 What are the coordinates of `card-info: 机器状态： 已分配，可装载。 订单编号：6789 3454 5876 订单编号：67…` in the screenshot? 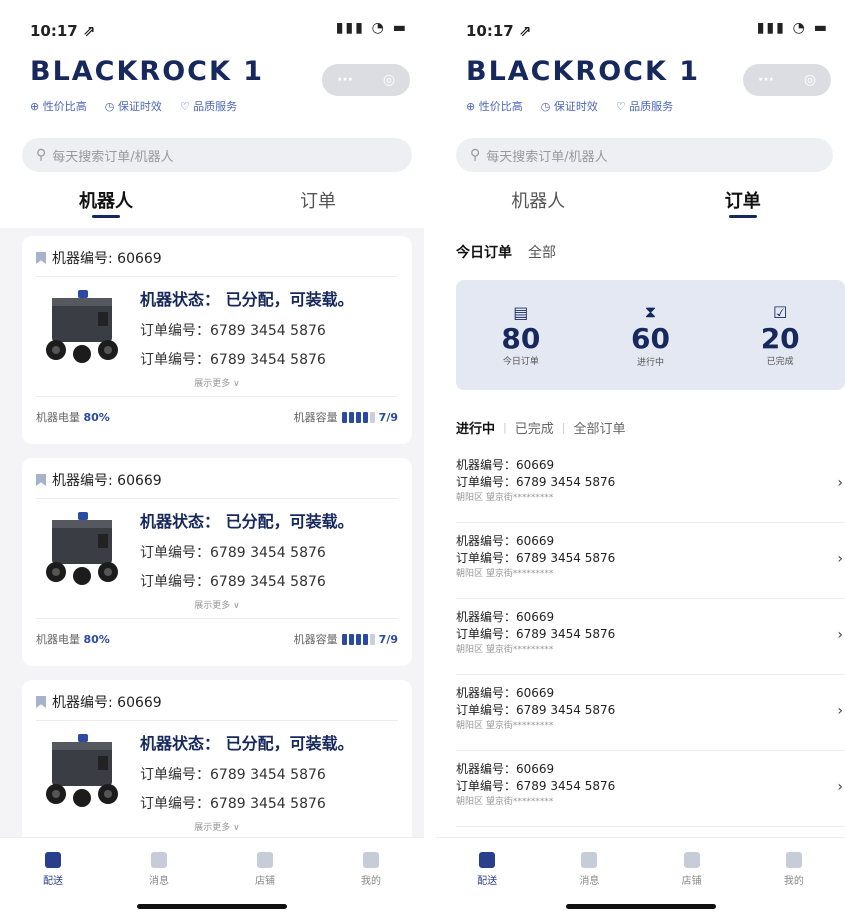 It's located at (247, 554).